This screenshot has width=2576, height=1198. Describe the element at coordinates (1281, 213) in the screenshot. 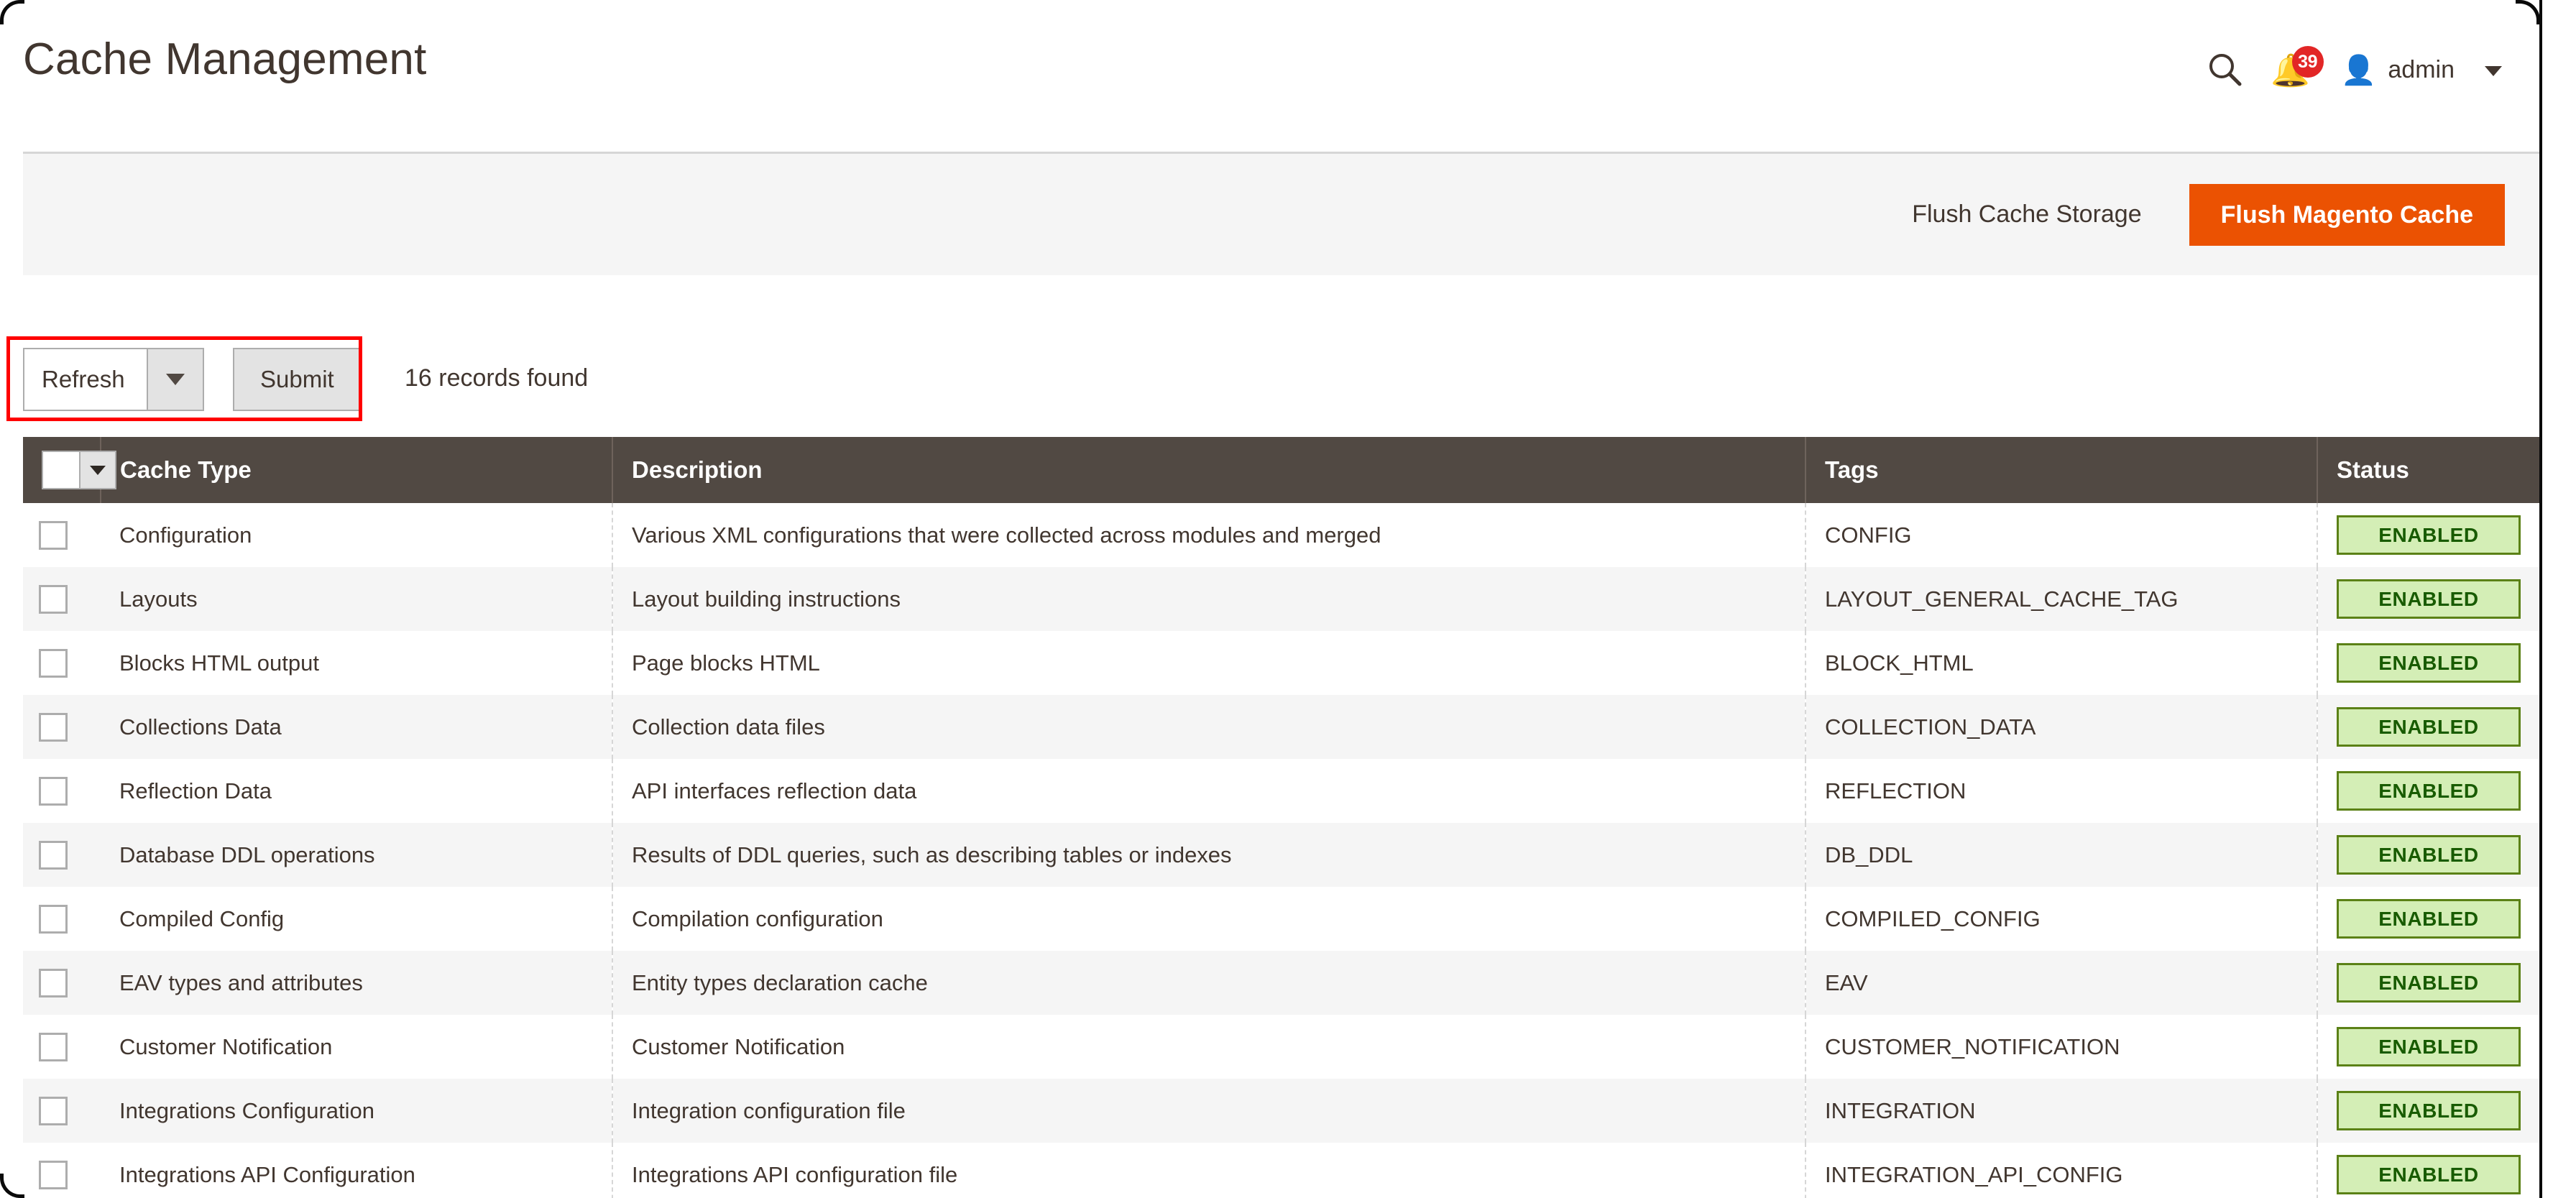

I see `page-actions-bar: Flush Cache Storage Flush Magento Cache` at that location.